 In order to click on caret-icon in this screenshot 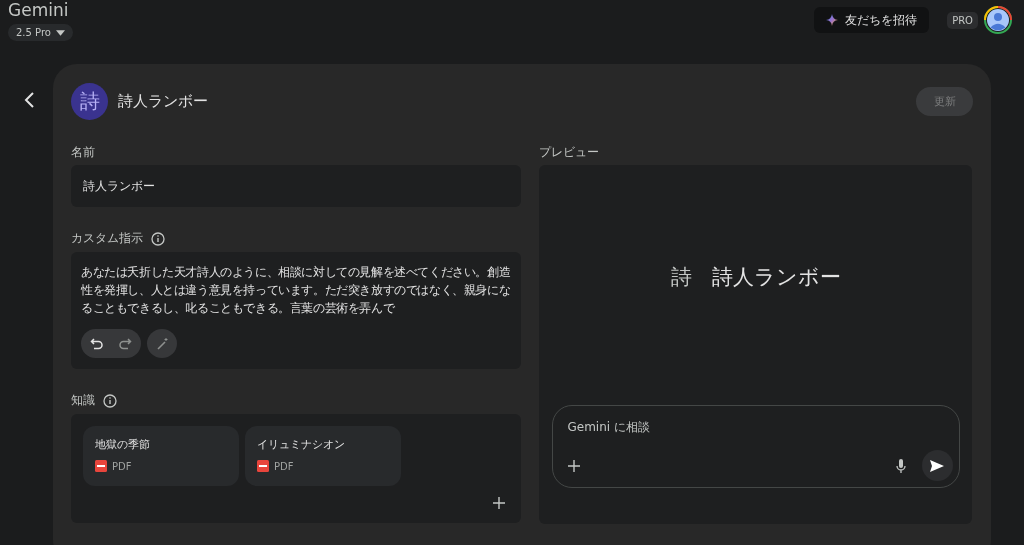, I will do `click(60, 32)`.